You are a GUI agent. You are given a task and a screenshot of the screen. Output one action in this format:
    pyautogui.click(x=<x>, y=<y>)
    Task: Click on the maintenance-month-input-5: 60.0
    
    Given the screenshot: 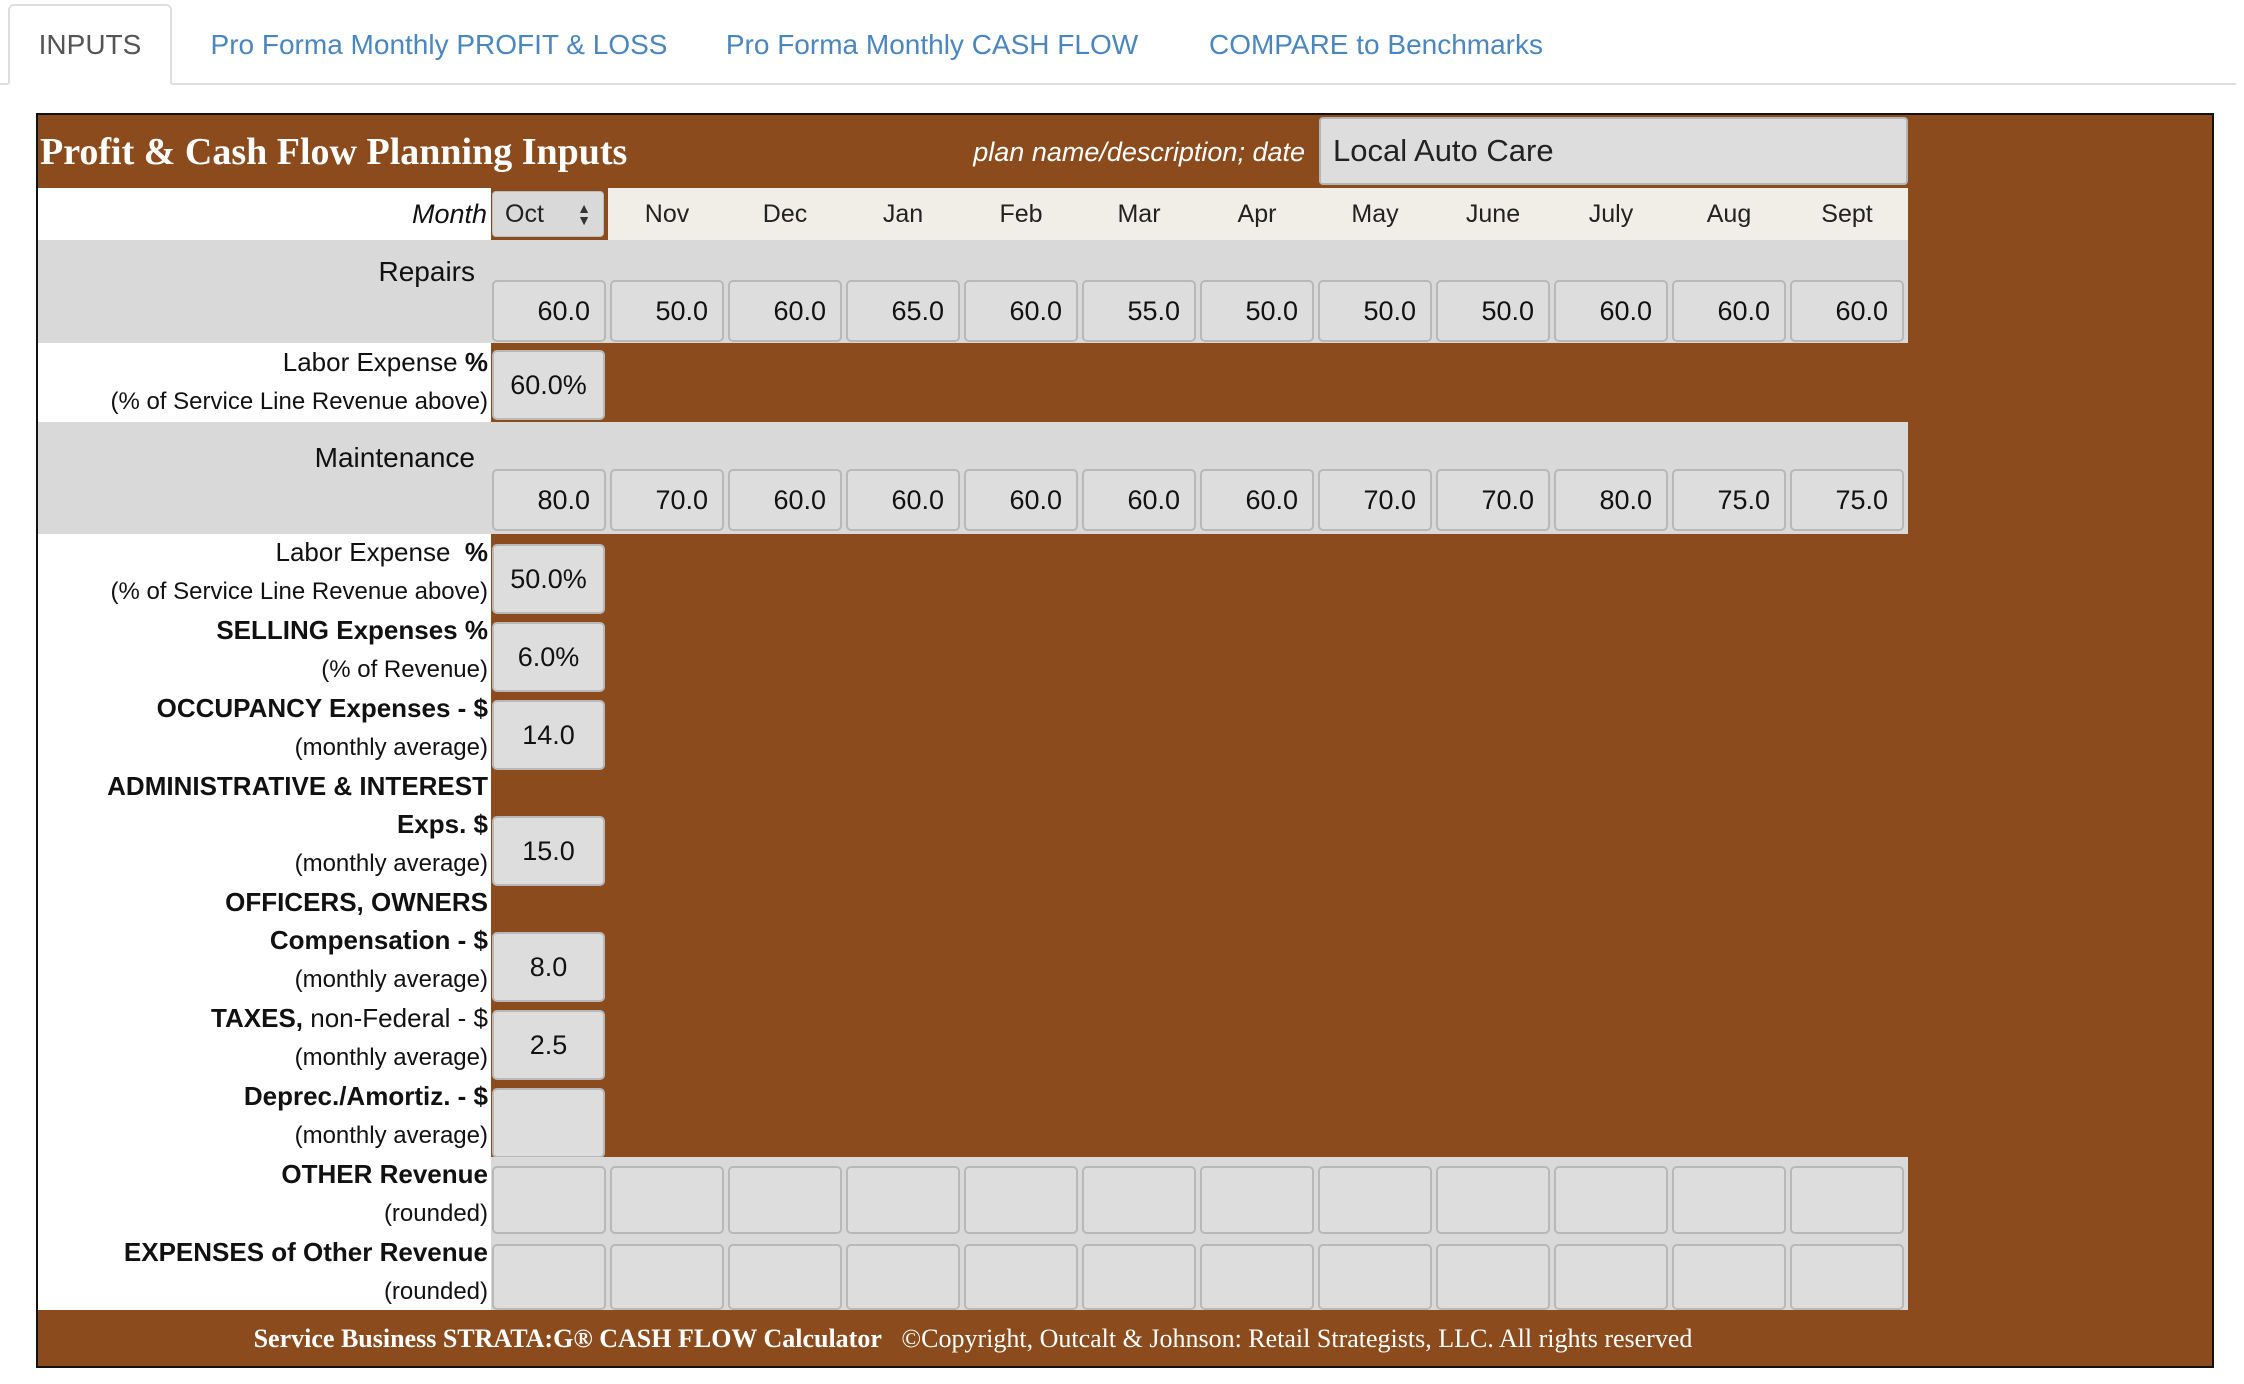 What is the action you would take?
    pyautogui.click(x=1021, y=500)
    